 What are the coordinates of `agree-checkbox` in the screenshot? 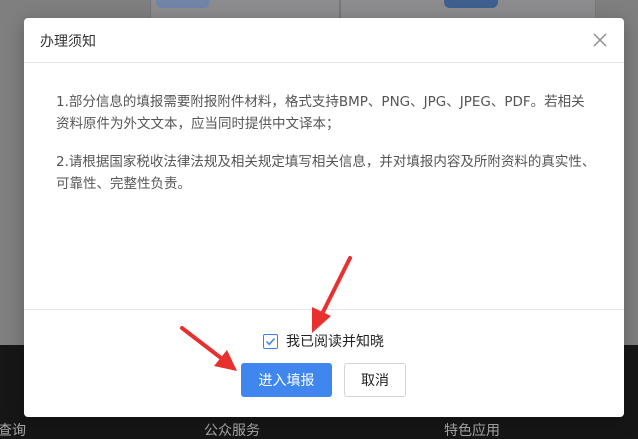 It's located at (270, 341).